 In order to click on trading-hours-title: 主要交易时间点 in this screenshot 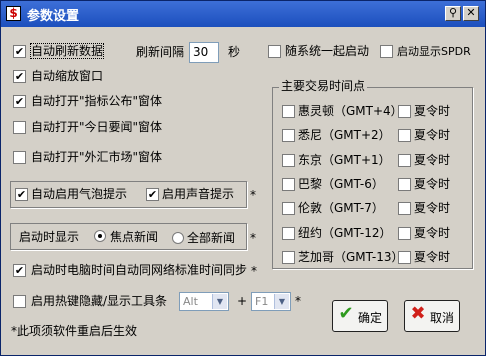, I will do `click(323, 86)`.